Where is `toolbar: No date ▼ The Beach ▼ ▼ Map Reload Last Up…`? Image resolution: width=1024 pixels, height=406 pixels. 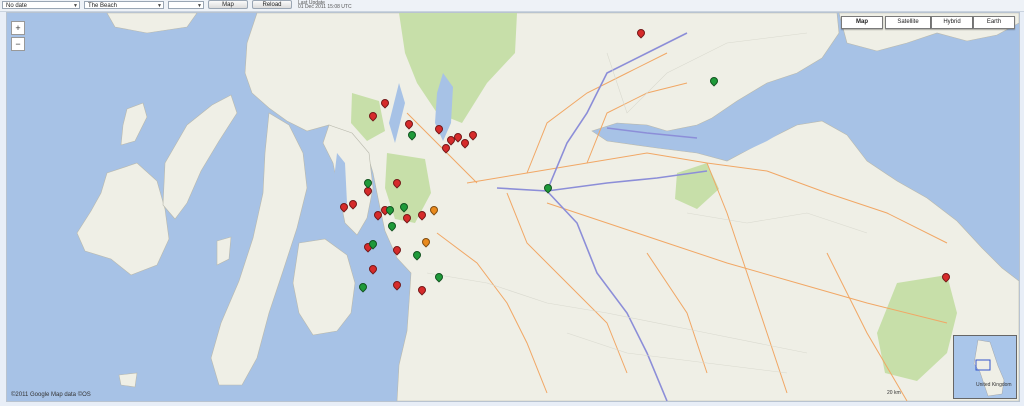 toolbar: No date ▼ The Beach ▼ ▼ Map Reload Last Up… is located at coordinates (512, 6).